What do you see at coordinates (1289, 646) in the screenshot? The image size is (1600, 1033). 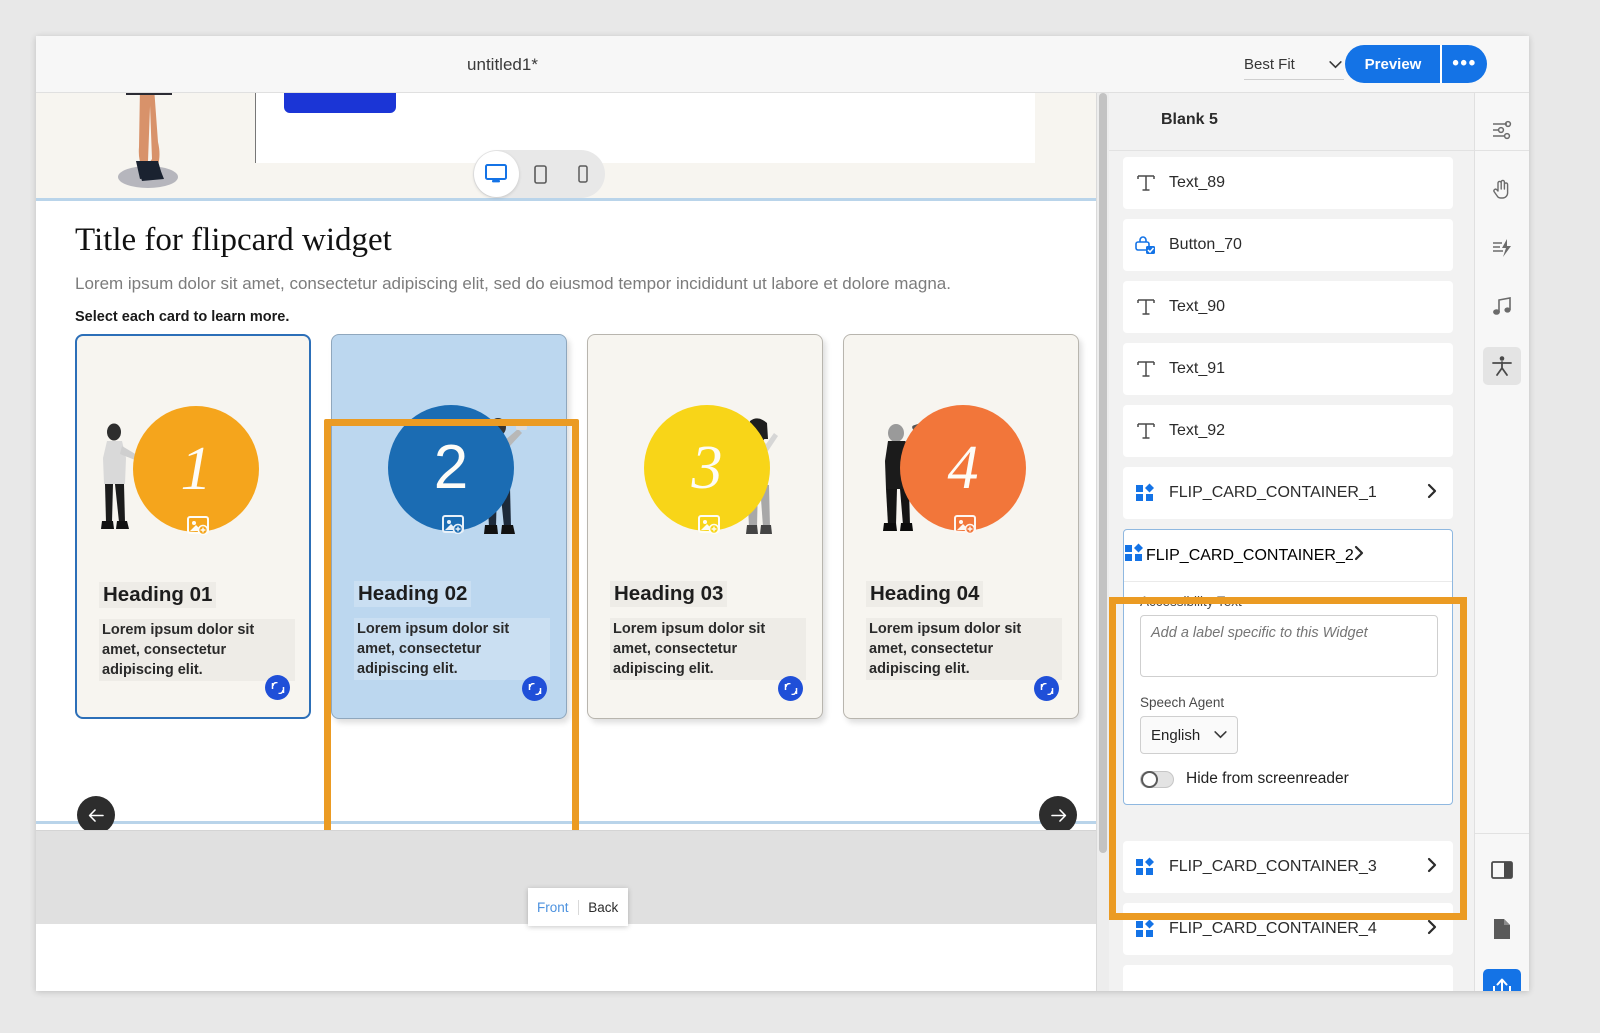 I see `accessibility-text-input` at bounding box center [1289, 646].